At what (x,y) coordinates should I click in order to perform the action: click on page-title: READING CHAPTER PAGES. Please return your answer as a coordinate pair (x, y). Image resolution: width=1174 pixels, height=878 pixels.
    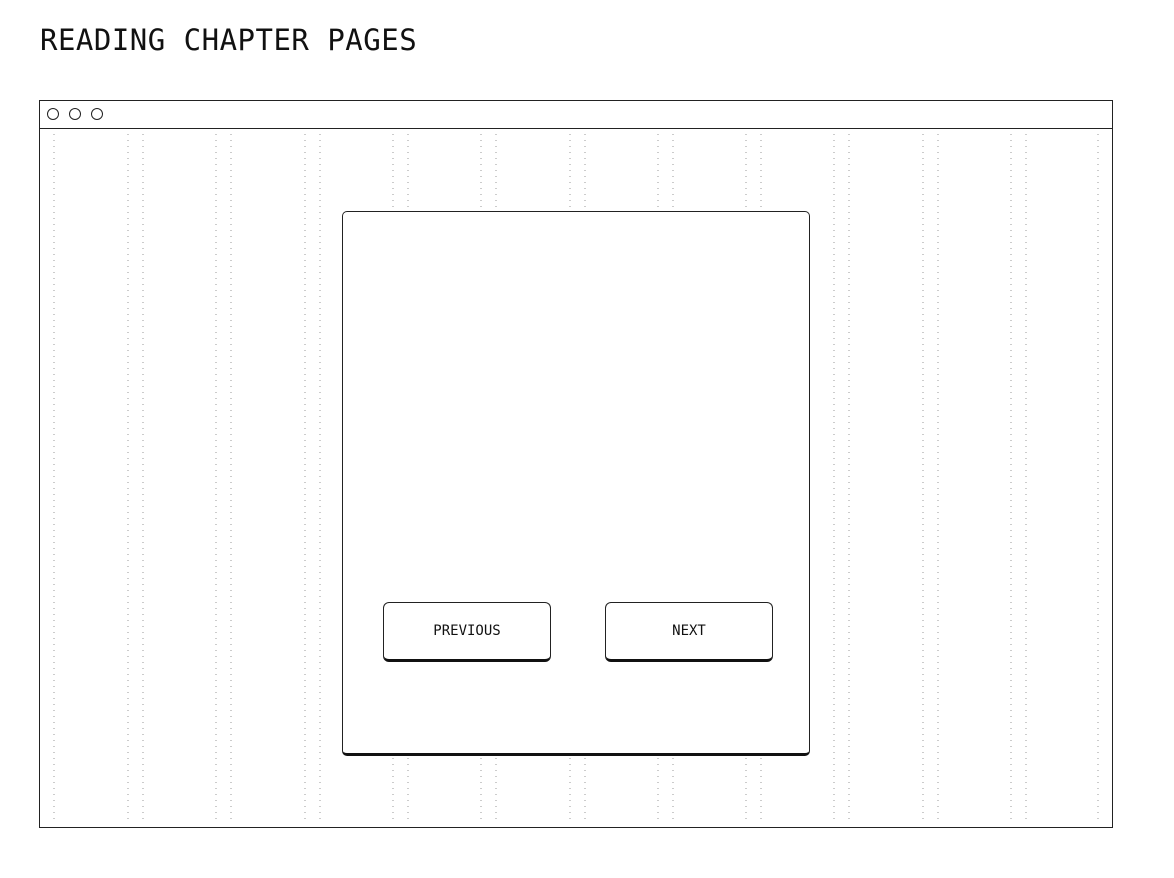
    Looking at the image, I should click on (229, 40).